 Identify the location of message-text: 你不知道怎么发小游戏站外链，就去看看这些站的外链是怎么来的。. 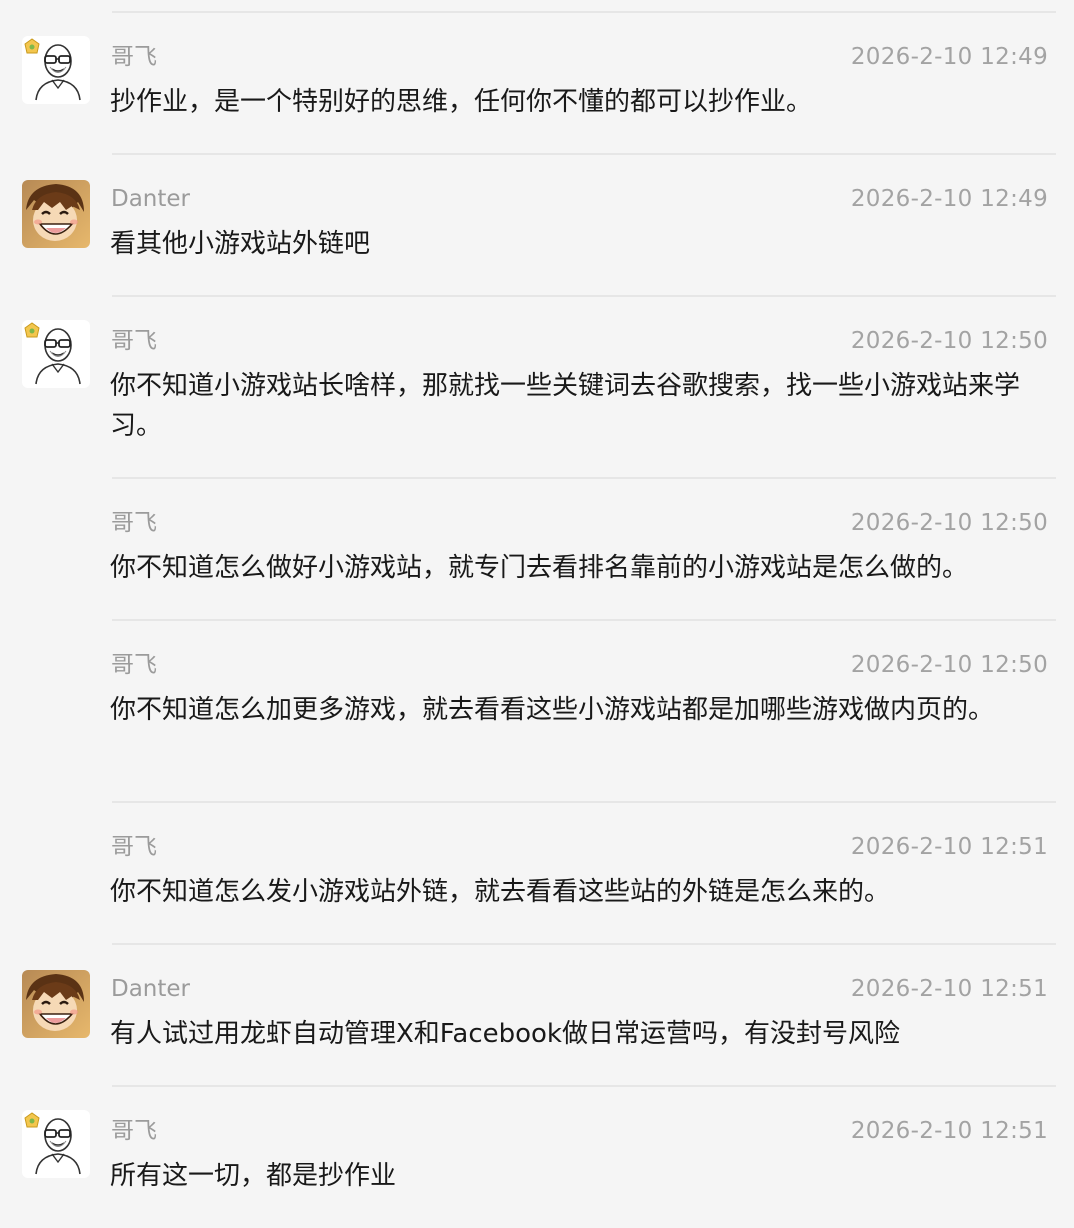
(500, 892).